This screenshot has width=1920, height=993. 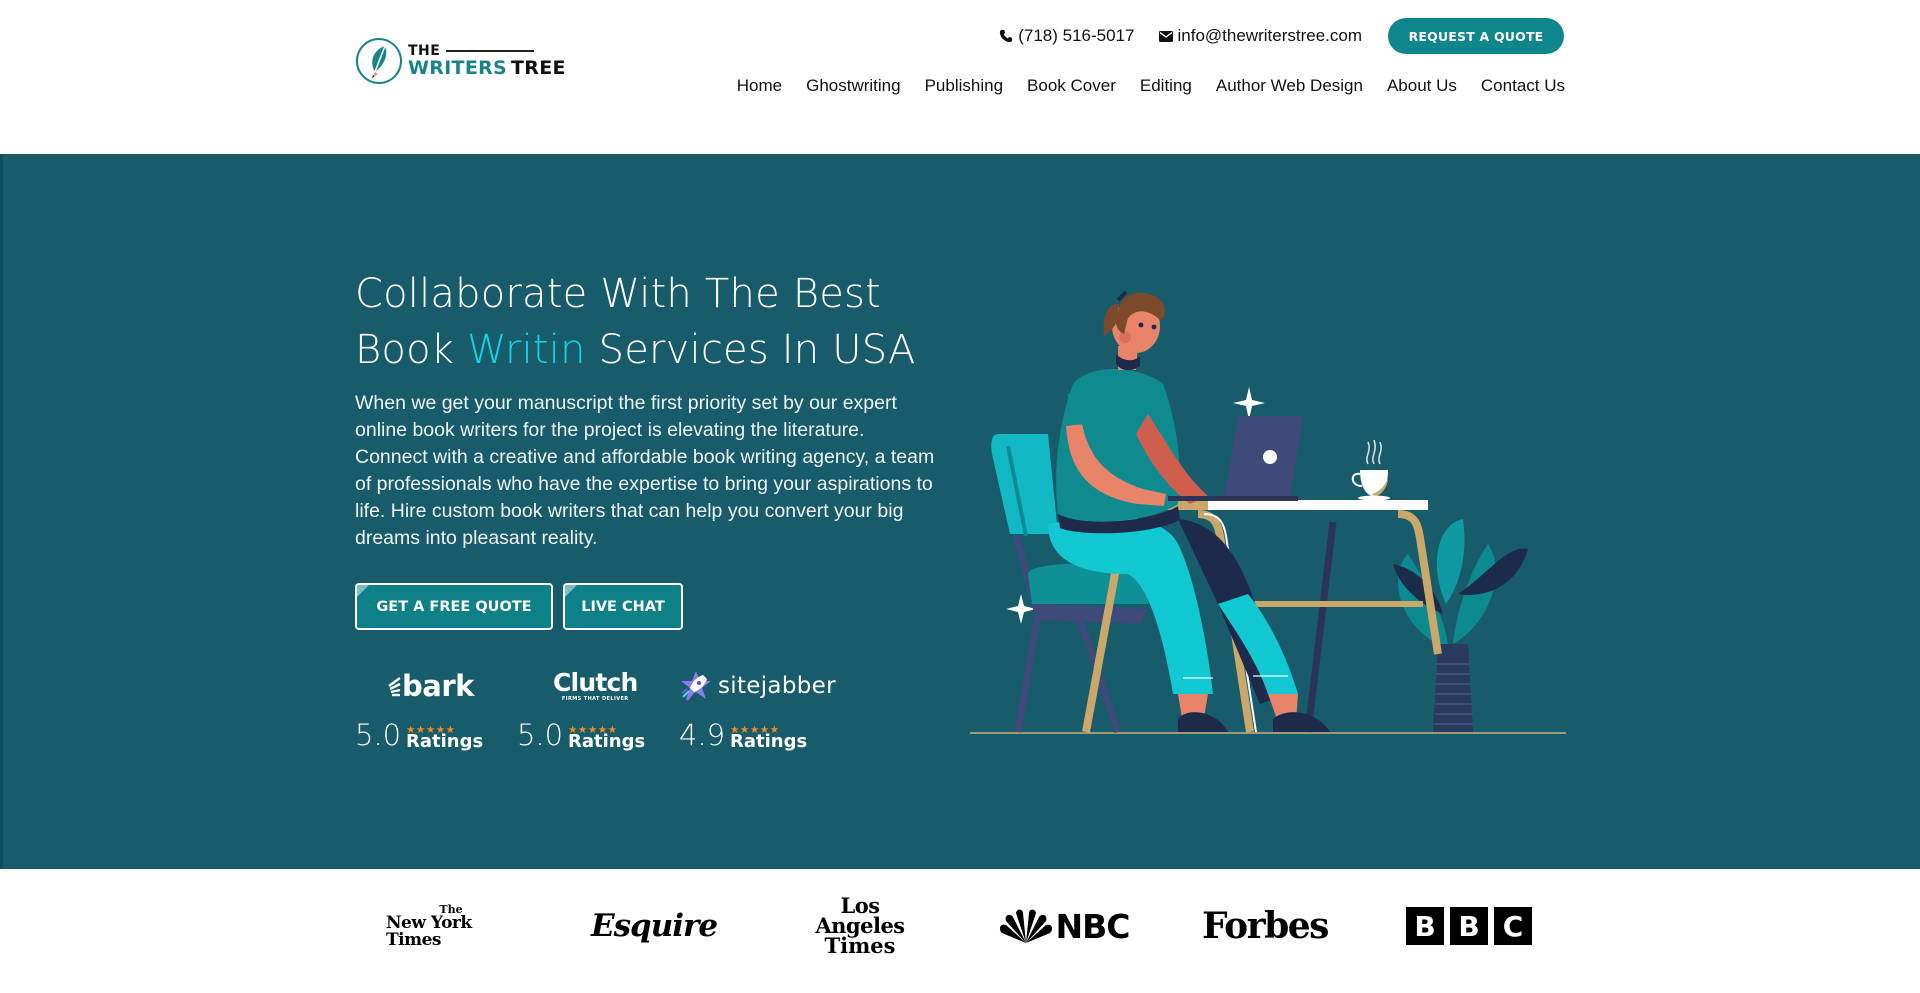 I want to click on bark-name: bark, so click(x=438, y=686).